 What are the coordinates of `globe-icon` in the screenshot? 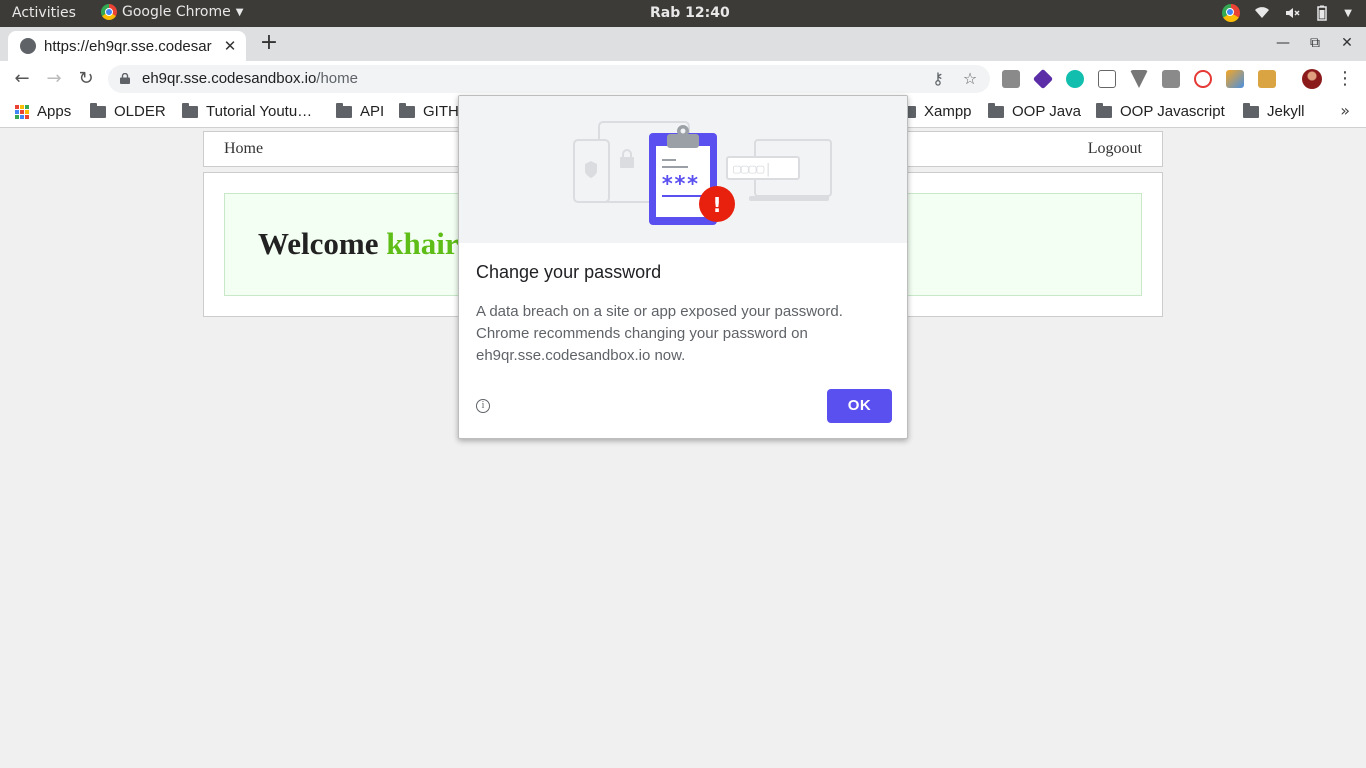 It's located at (28, 46).